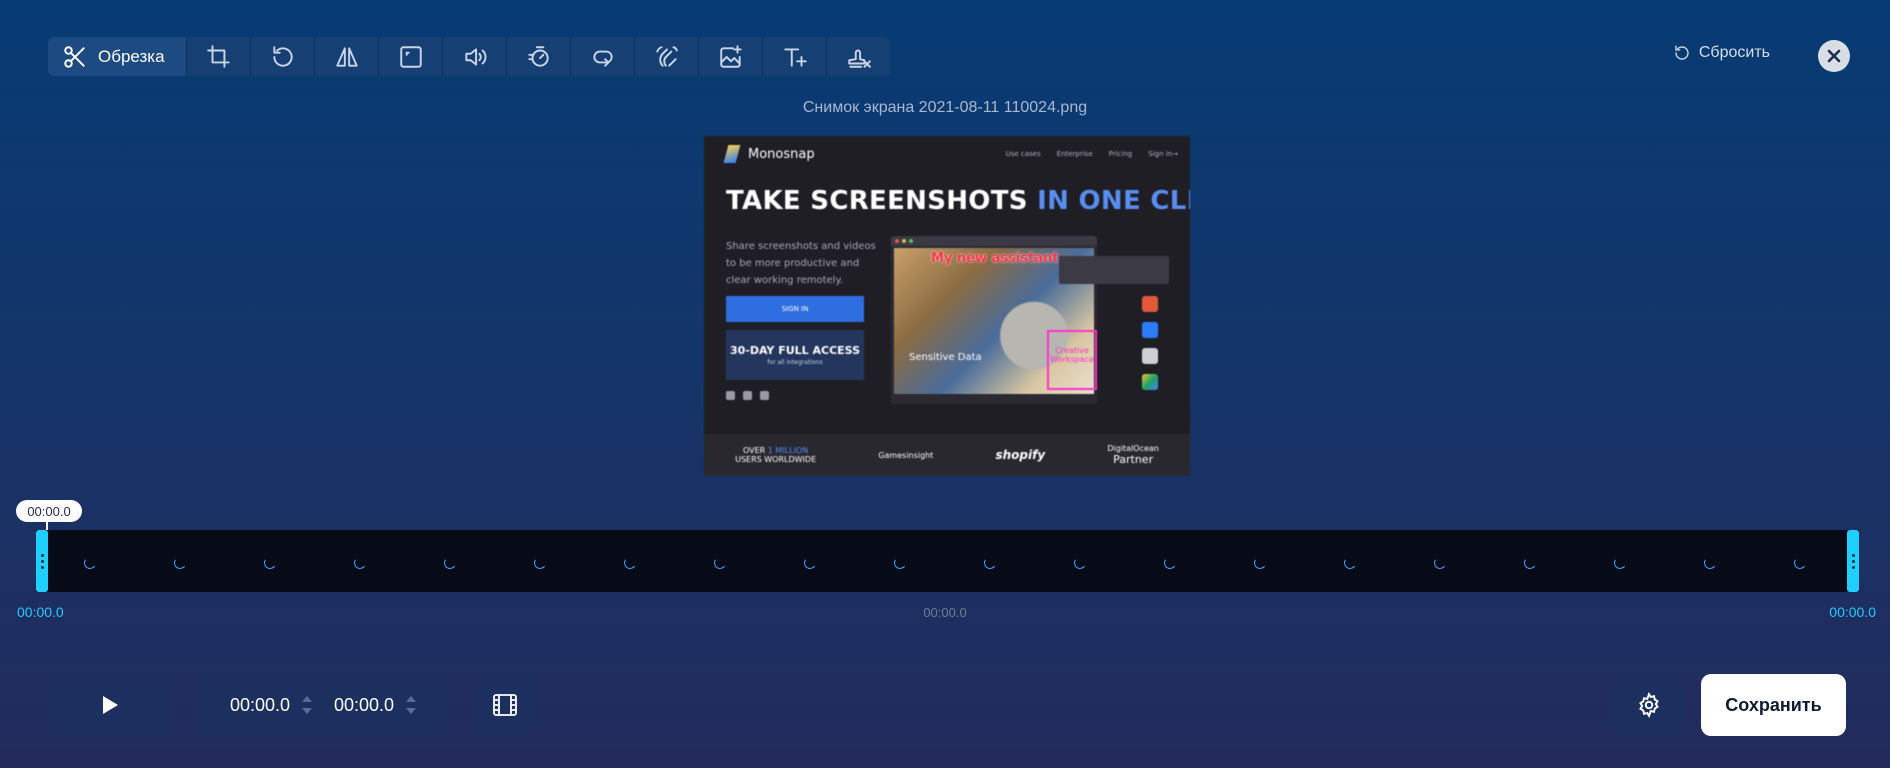 This screenshot has width=1890, height=768. I want to click on apple-icon, so click(730, 395).